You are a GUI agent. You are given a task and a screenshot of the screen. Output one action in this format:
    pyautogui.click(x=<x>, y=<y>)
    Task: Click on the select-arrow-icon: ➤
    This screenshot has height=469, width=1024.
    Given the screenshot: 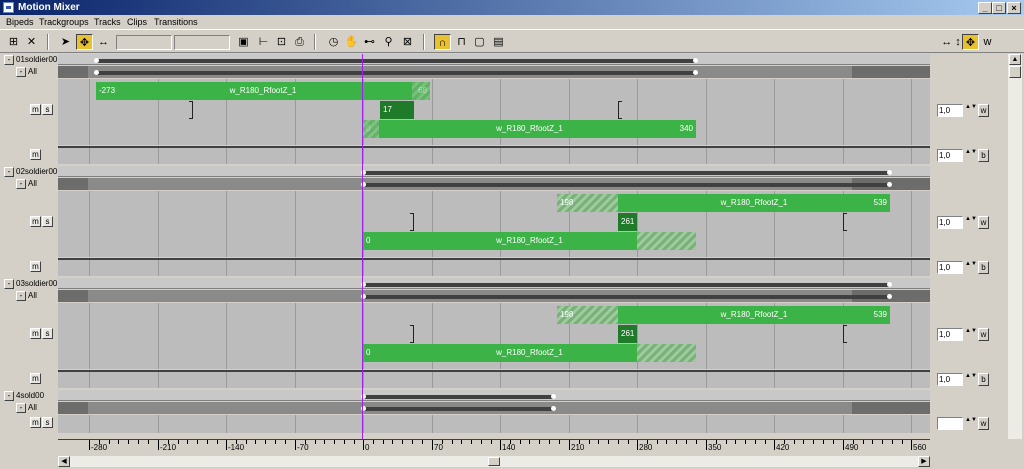 What is the action you would take?
    pyautogui.click(x=65, y=42)
    